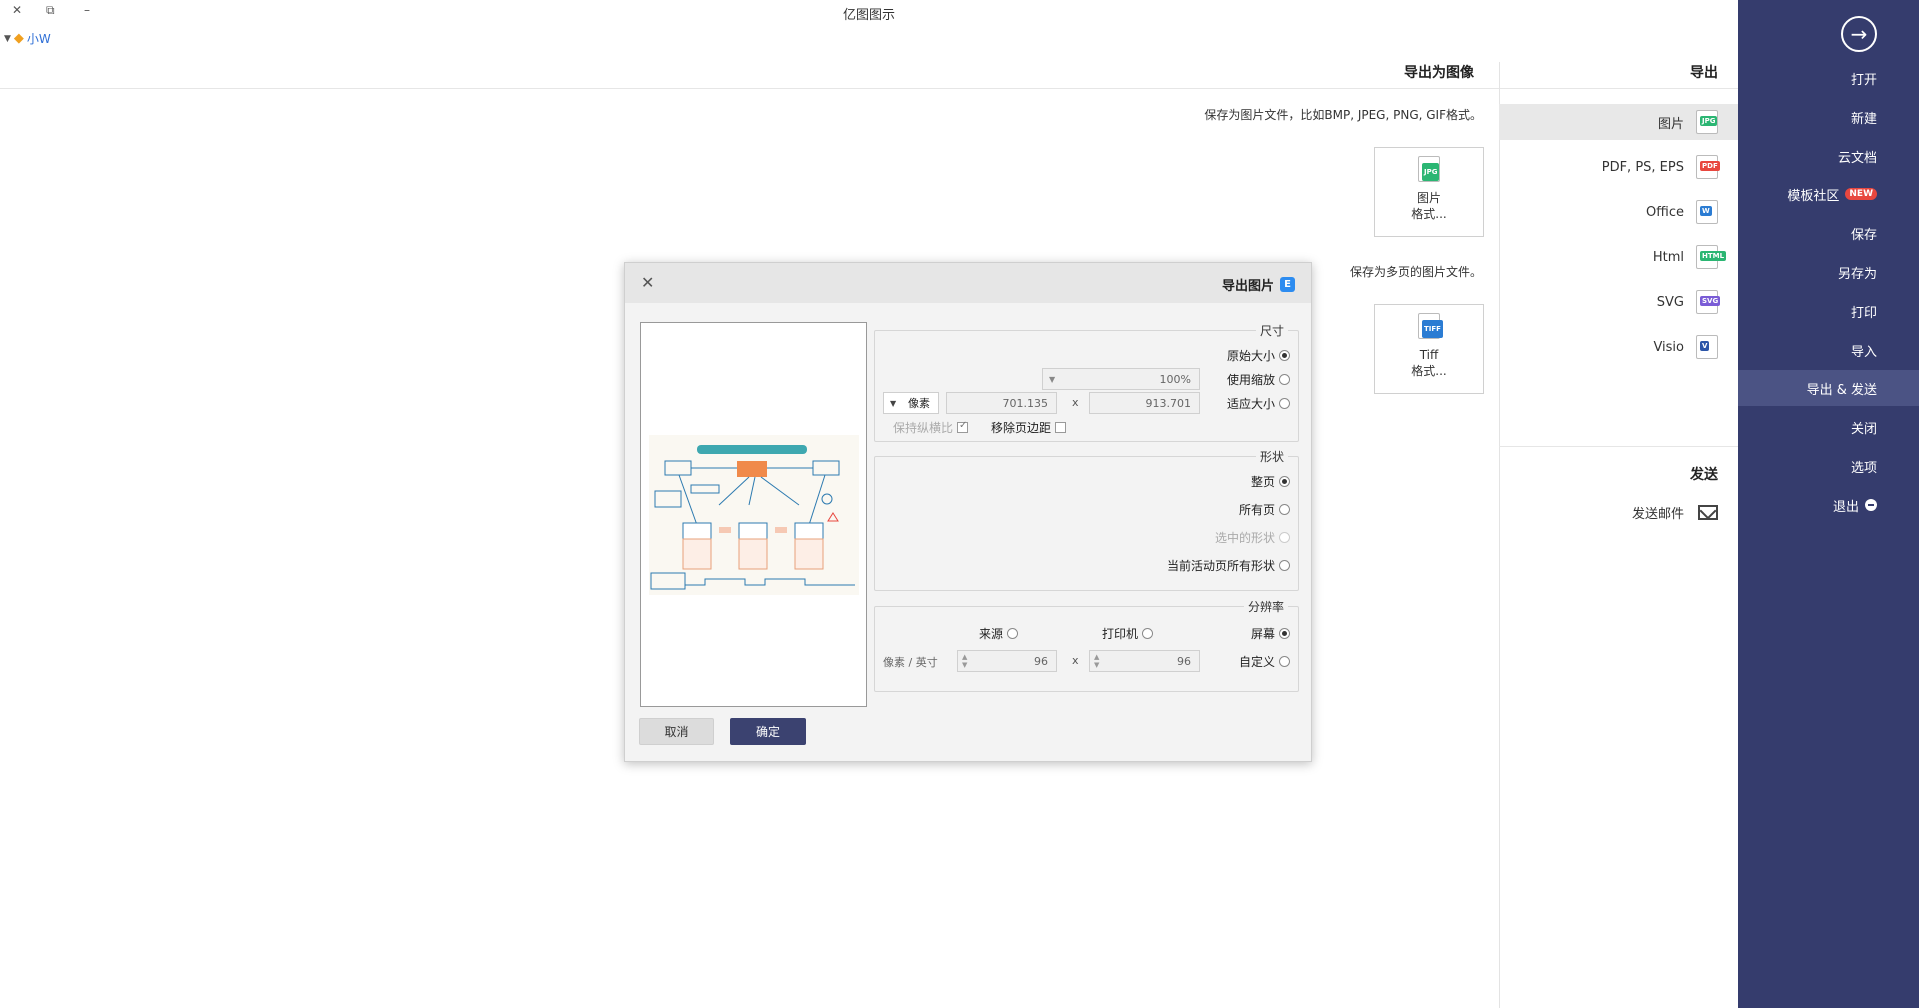 This screenshot has height=1008, width=1919. Describe the element at coordinates (1863, 119) in the screenshot. I see `nav-label: 新建` at that location.